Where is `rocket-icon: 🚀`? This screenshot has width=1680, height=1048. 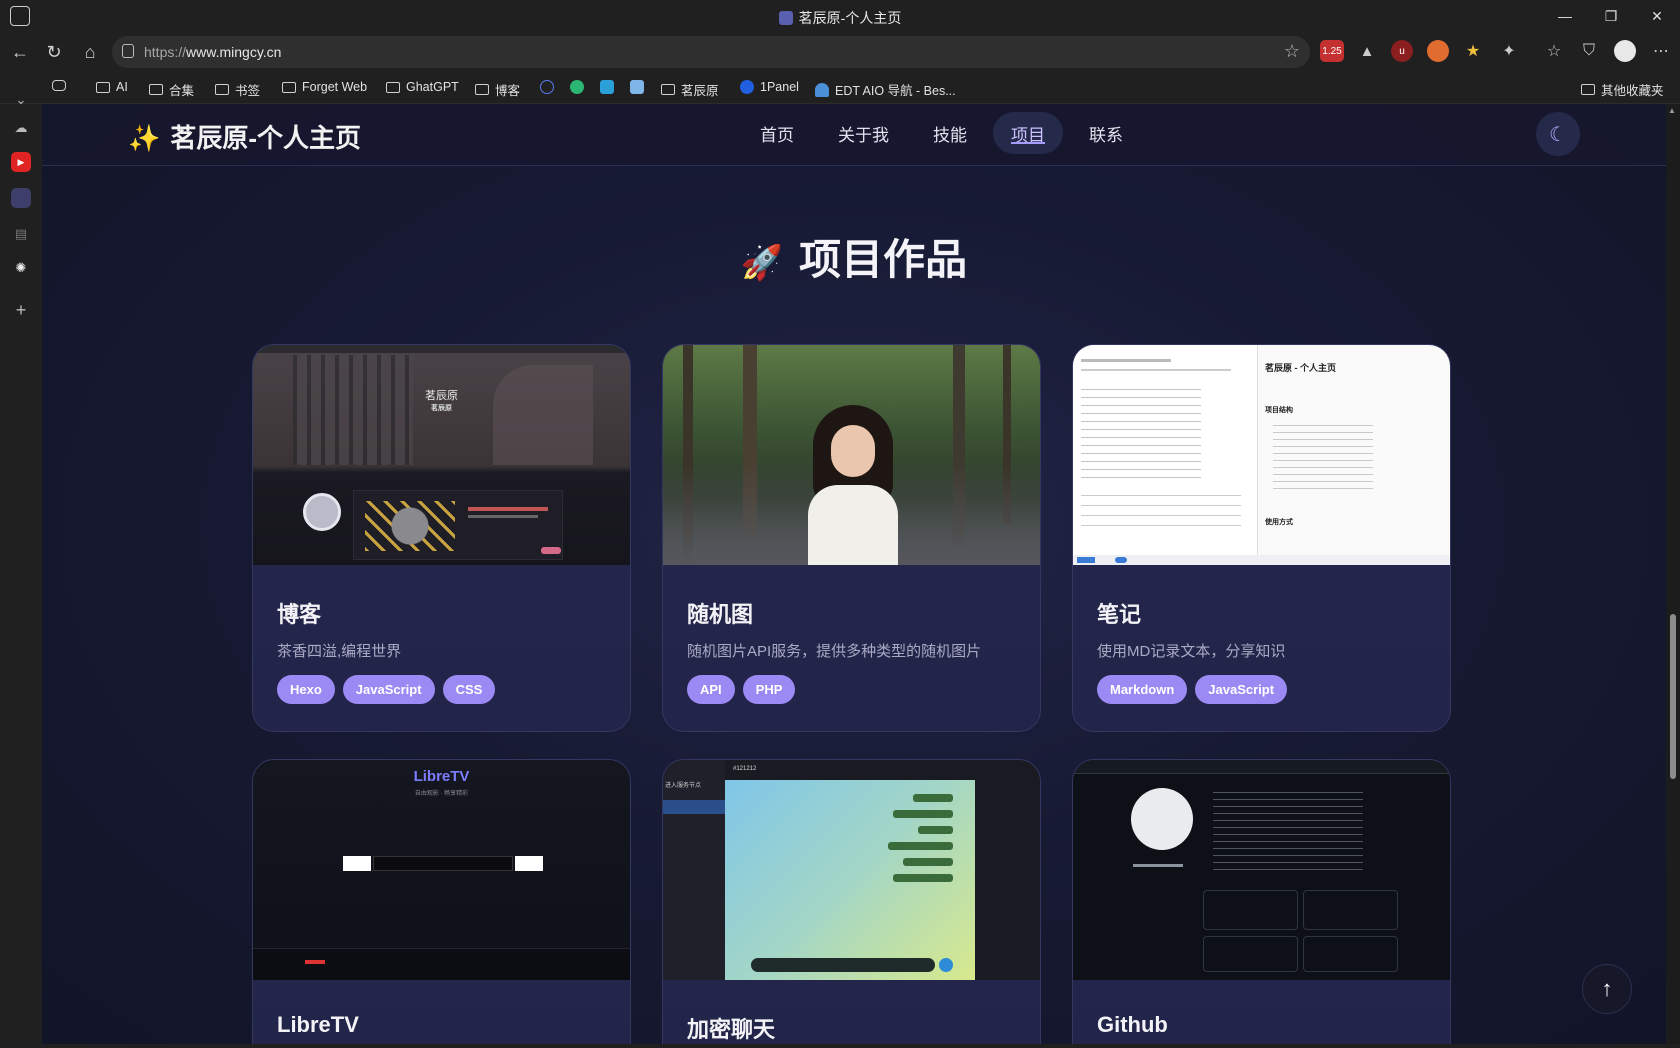
rocket-icon: 🚀 is located at coordinates (762, 263).